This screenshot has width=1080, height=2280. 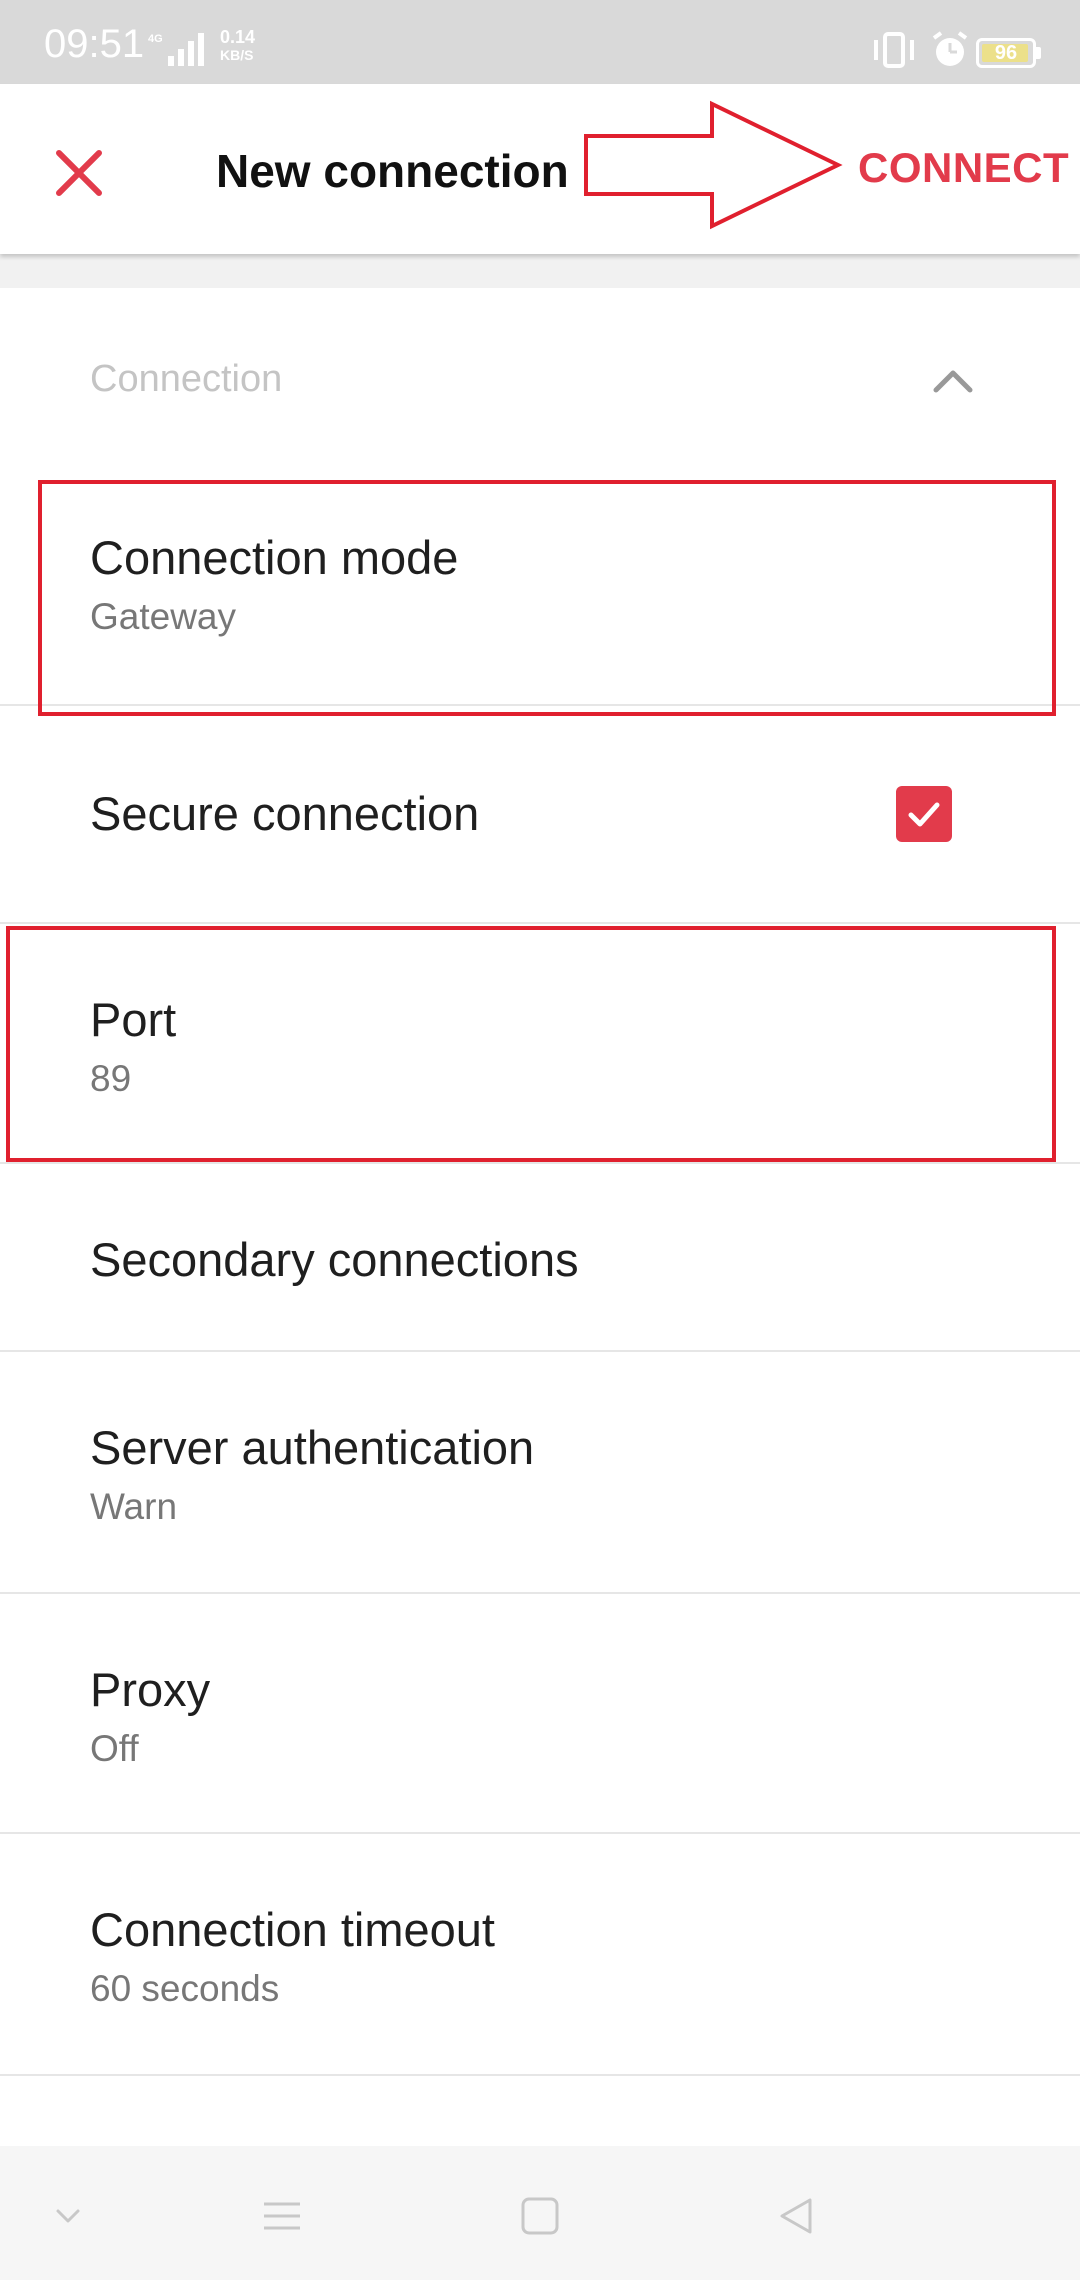 I want to click on connect-button: CONNECT, so click(x=963, y=168).